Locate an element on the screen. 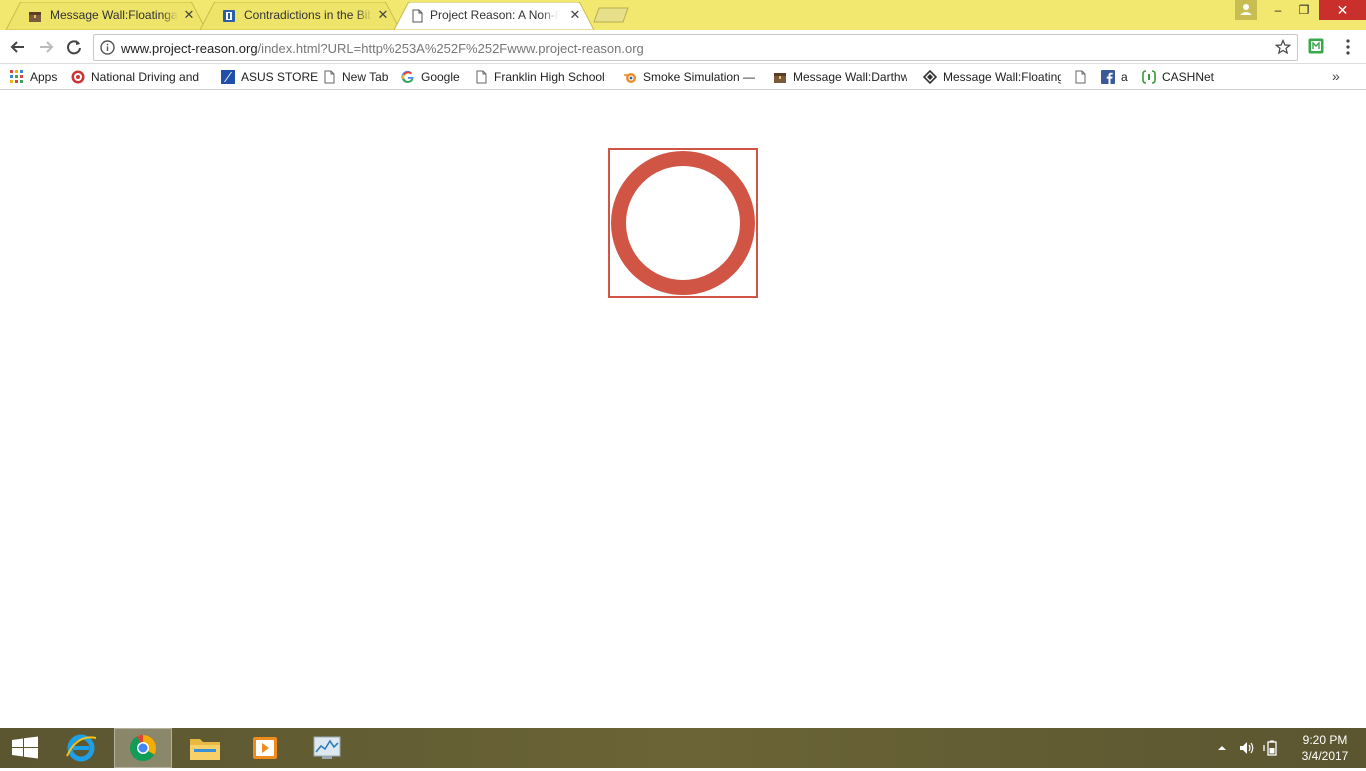 This screenshot has height=771, width=1366. tab-project-reason: Project Reason: A Non-P ✕ is located at coordinates (494, 16).